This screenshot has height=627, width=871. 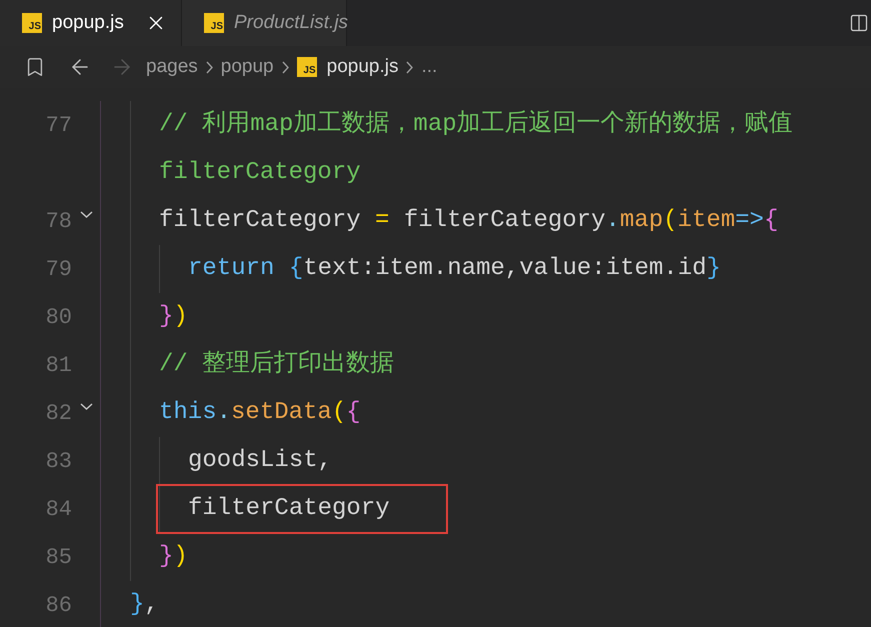 I want to click on tab-label: ProductList.js, so click(x=291, y=22).